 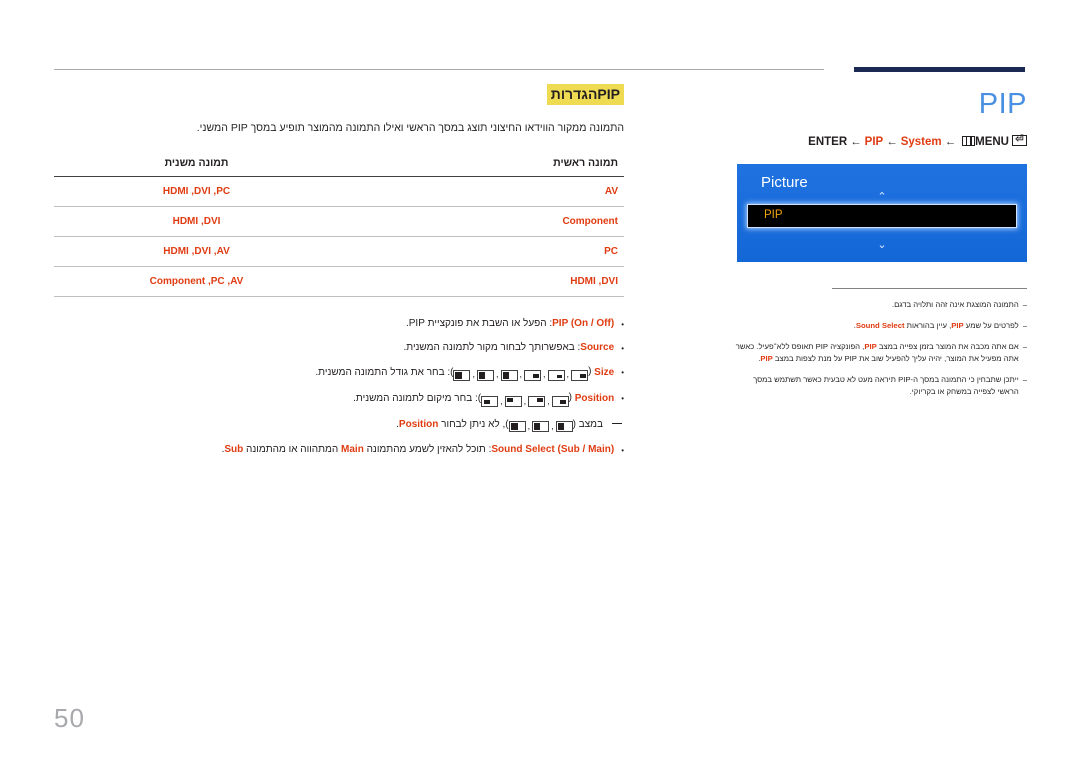 I want to click on table-head: תמונה ראשית תמונה משנית, so click(x=339, y=165).